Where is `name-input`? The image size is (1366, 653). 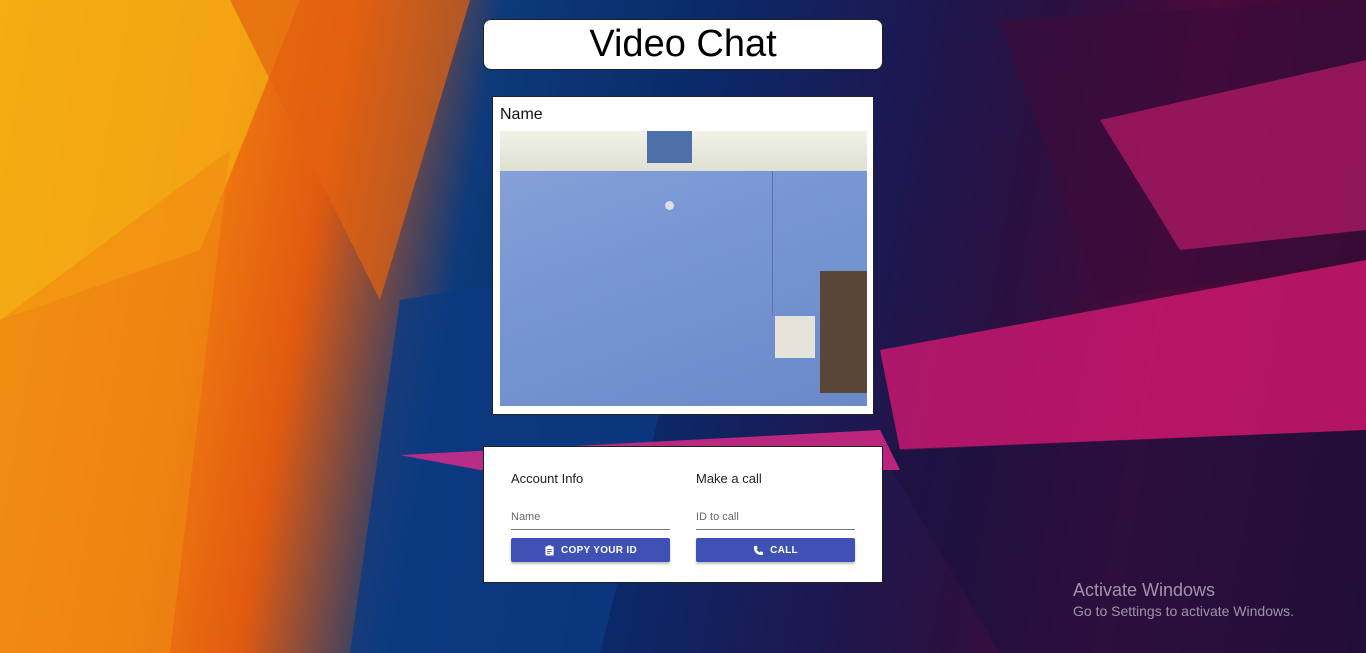
name-input is located at coordinates (590, 517).